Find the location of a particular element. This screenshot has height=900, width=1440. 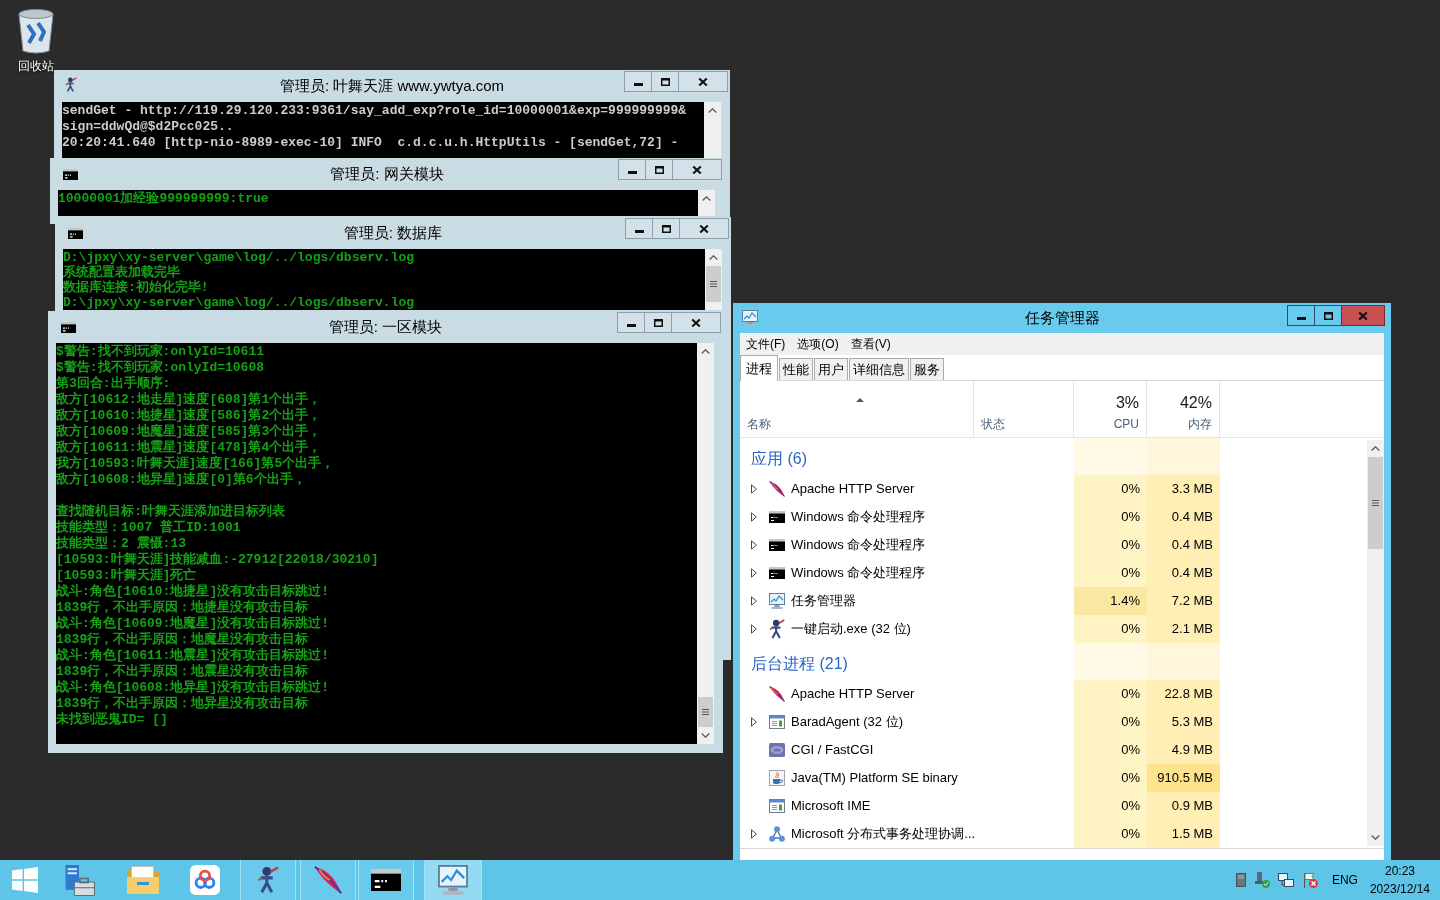

maximize-icon is located at coordinates (665, 81).